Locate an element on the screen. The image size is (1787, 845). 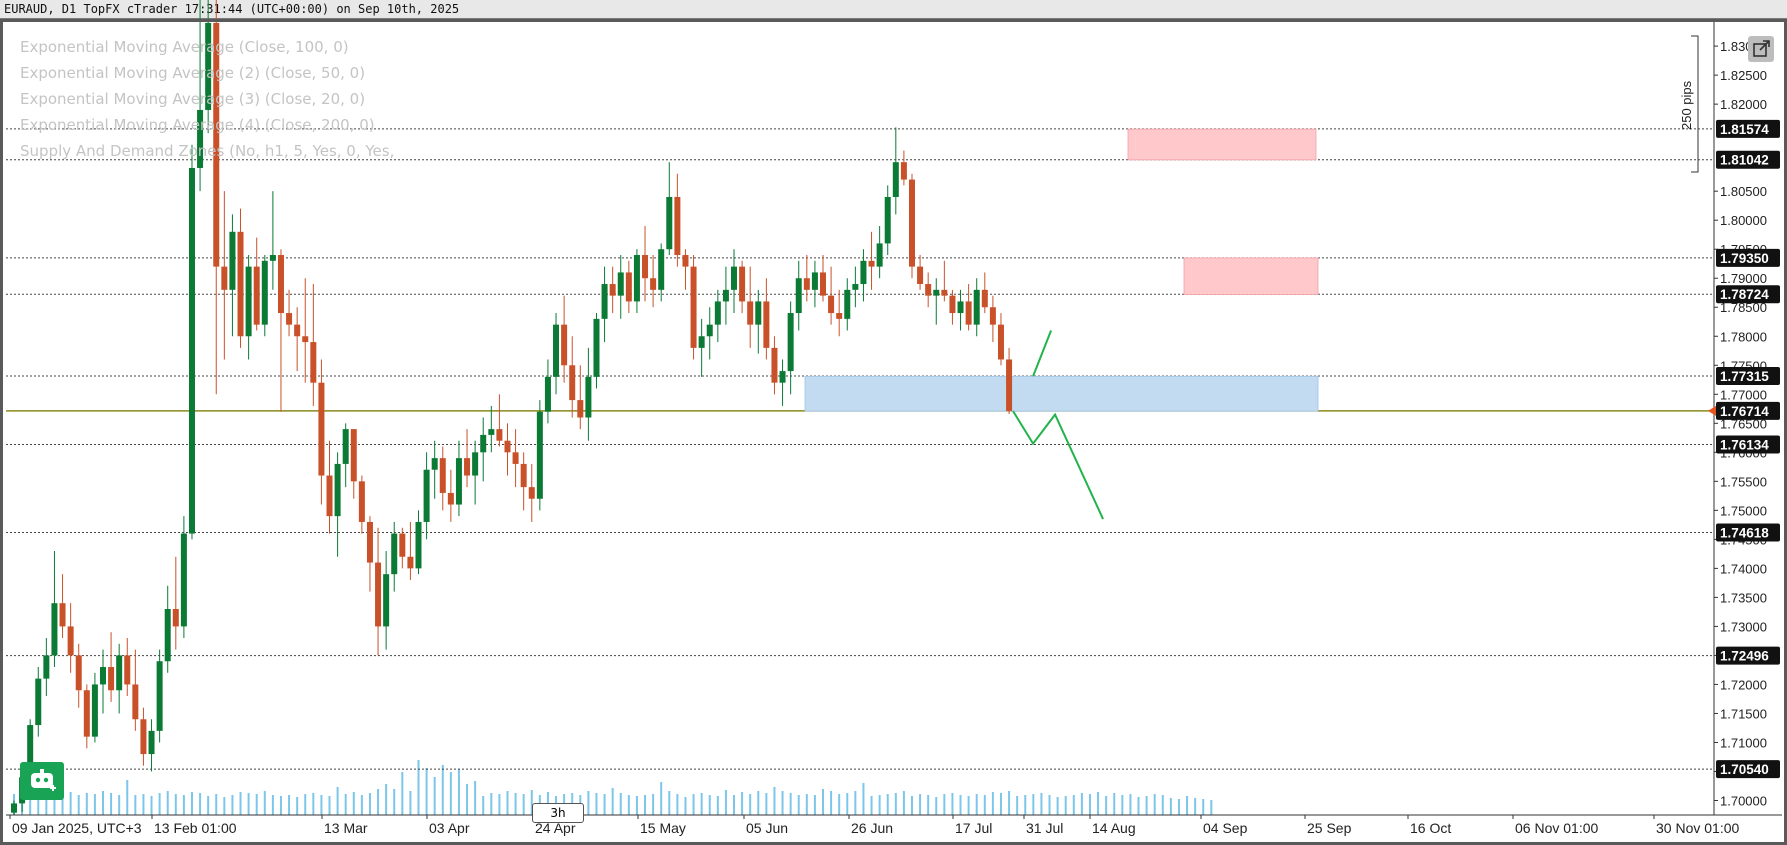
timeframe-label: 3h is located at coordinates (558, 813).